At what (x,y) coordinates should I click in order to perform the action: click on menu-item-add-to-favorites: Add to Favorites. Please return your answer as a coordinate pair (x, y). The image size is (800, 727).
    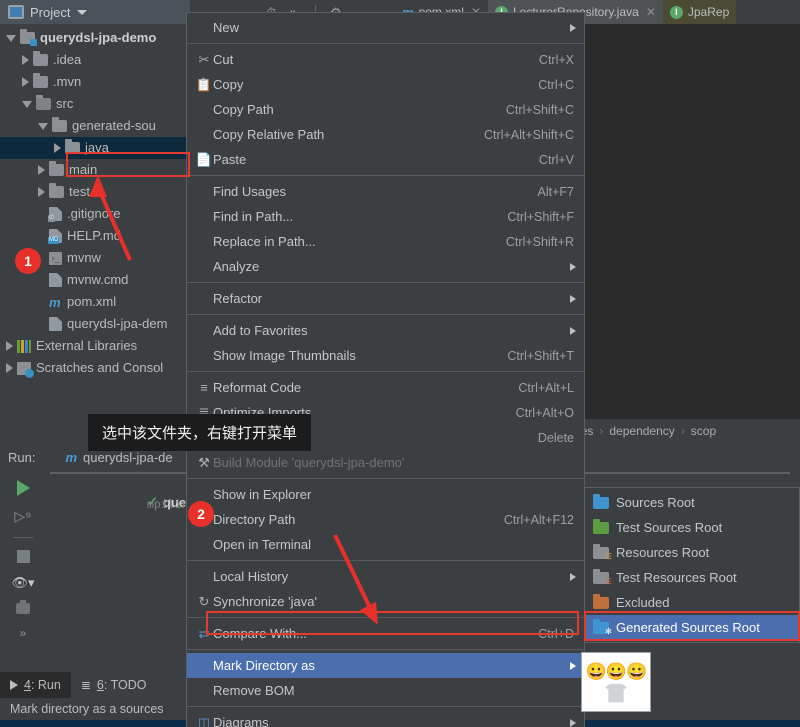
    Looking at the image, I should click on (385, 330).